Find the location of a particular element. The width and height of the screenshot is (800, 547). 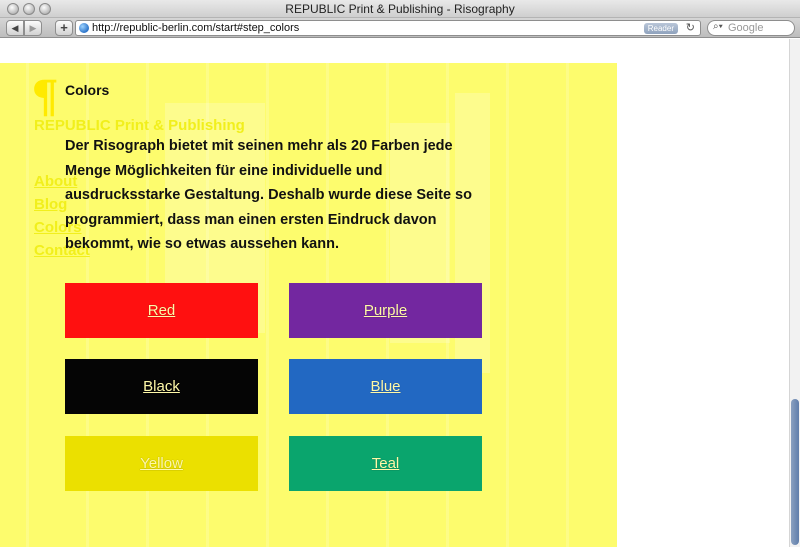

swatch-link-blue: Blue is located at coordinates (385, 386).